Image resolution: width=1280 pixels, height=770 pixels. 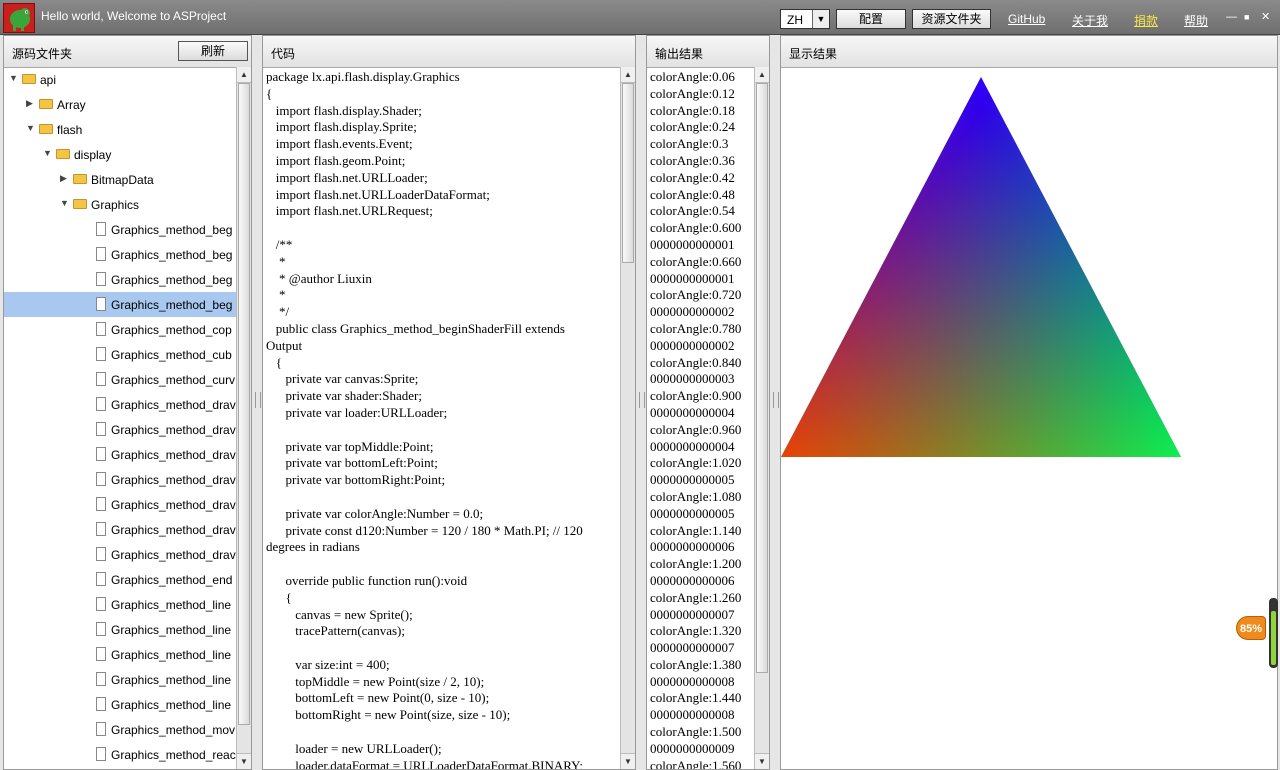 What do you see at coordinates (46, 104) in the screenshot?
I see `folder-icon` at bounding box center [46, 104].